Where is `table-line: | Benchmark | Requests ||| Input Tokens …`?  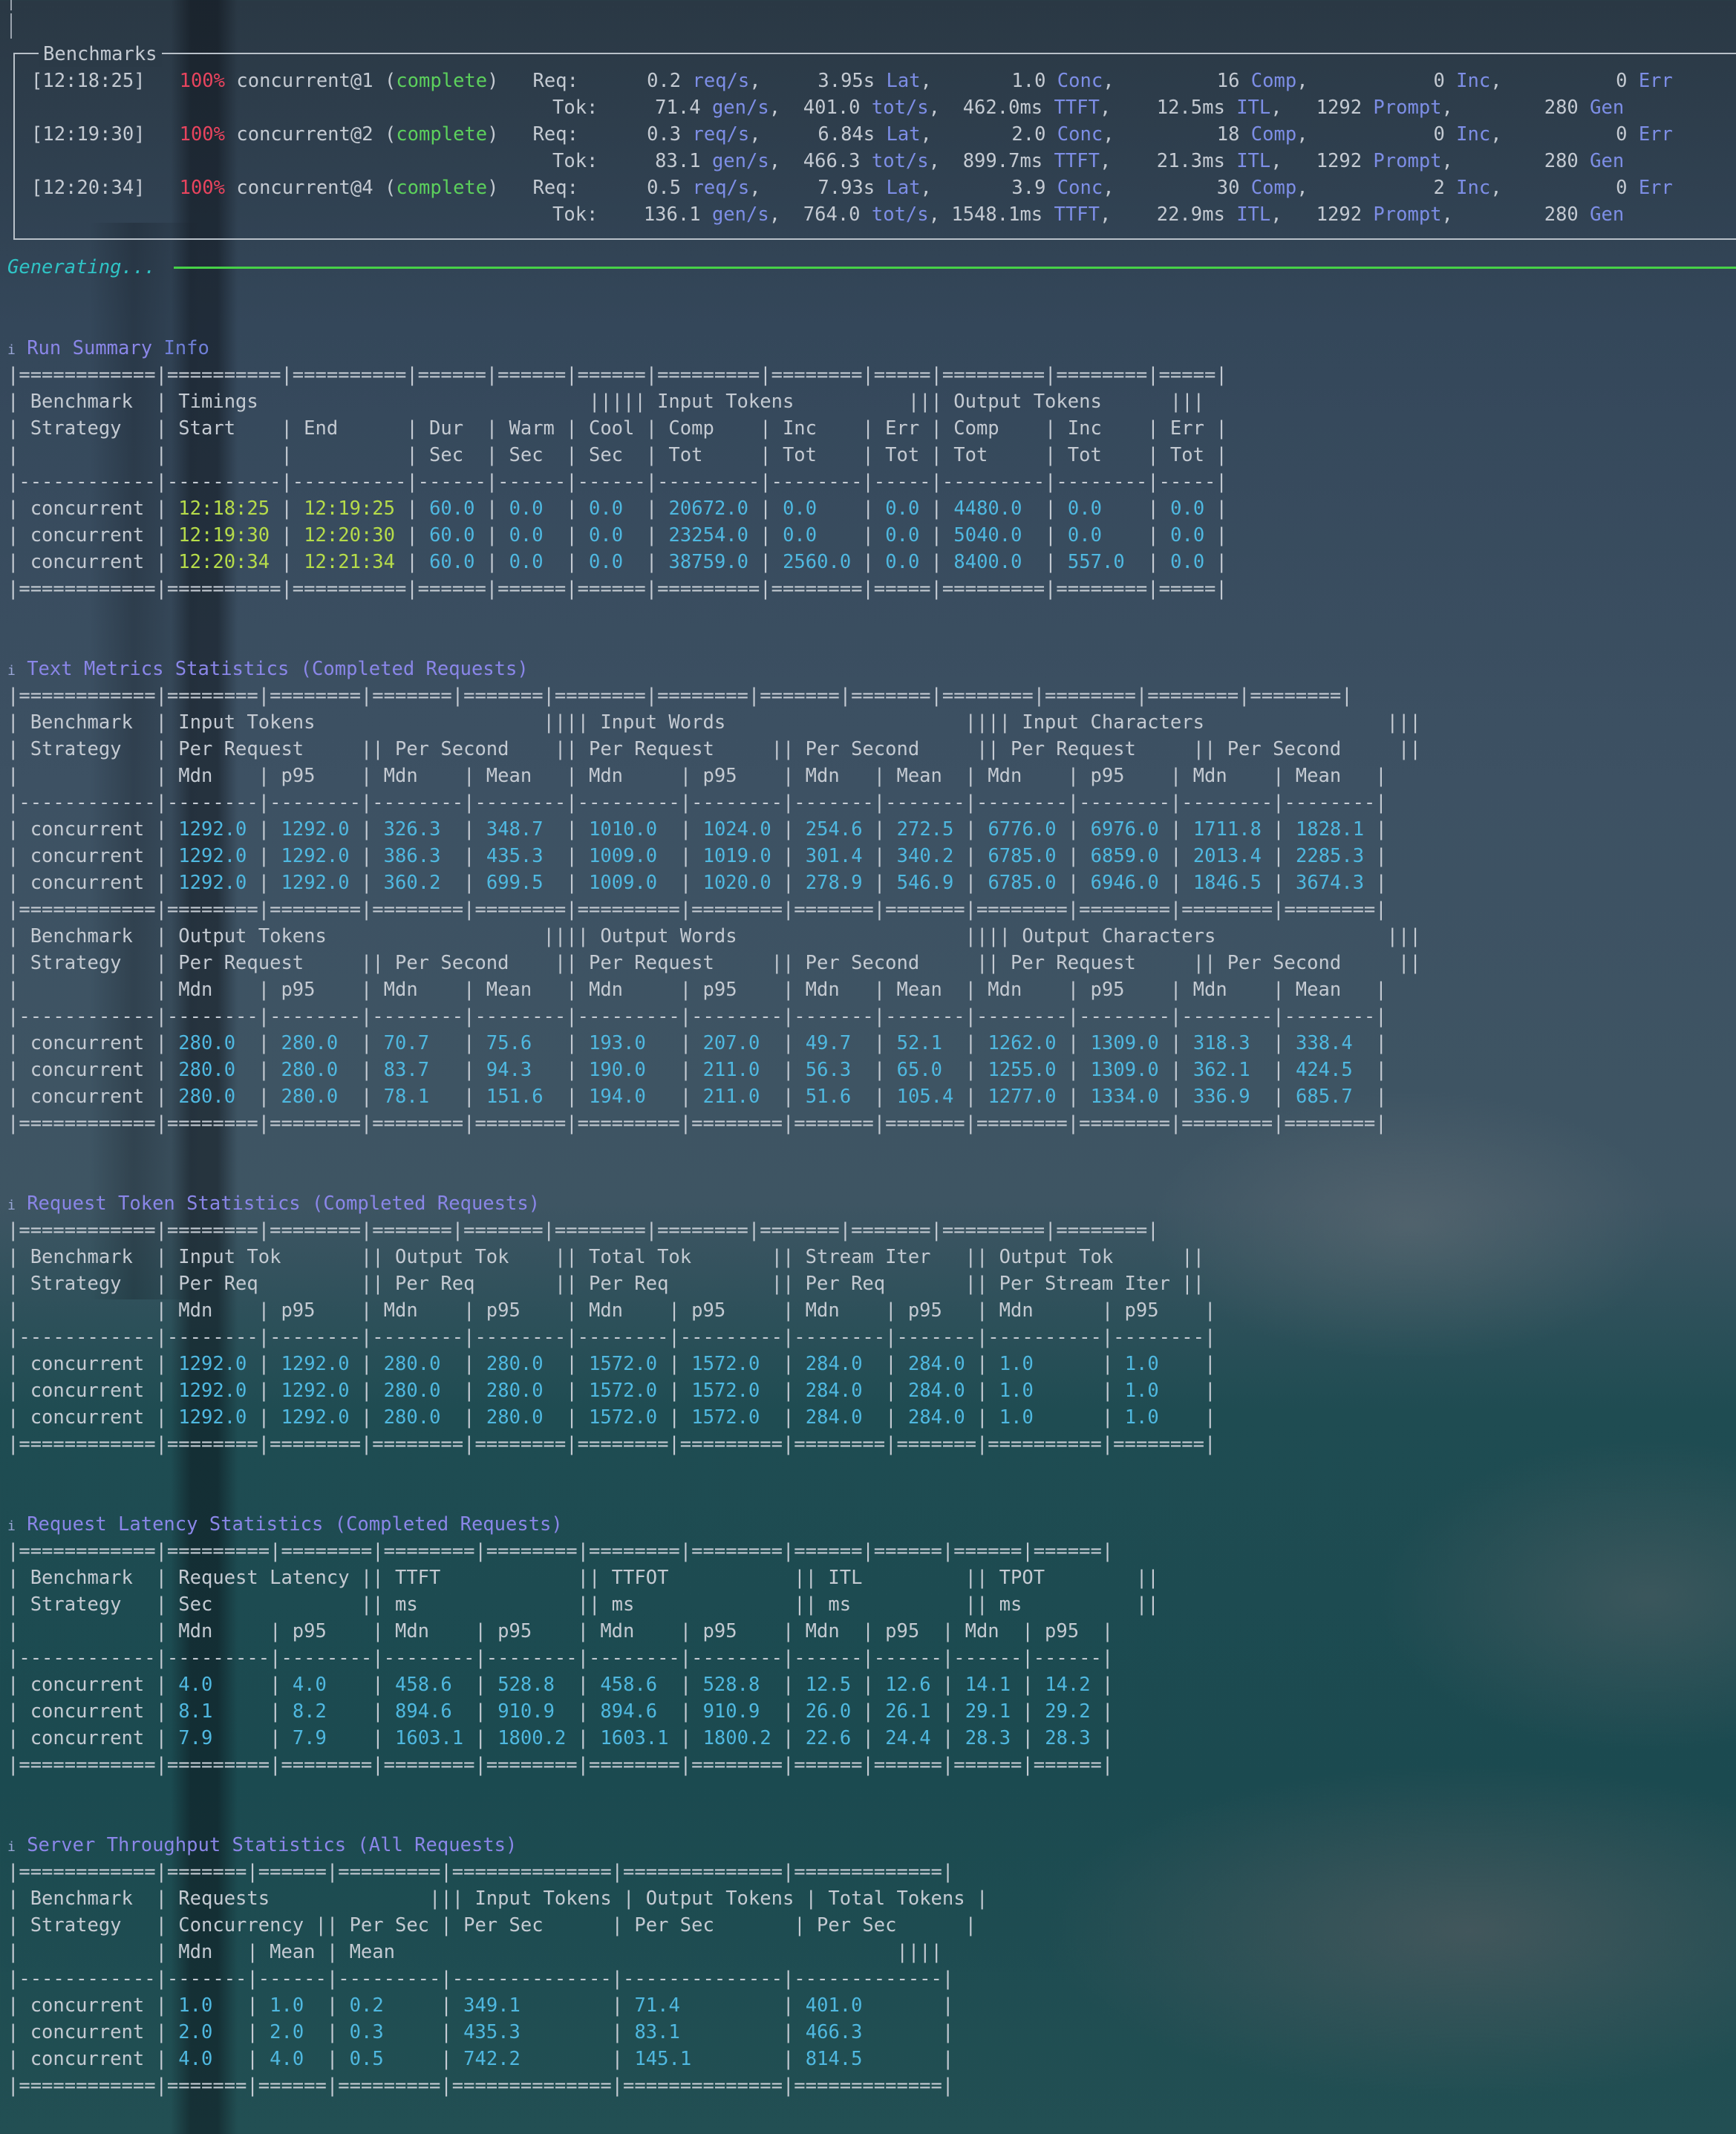
table-line: | Benchmark | Requests ||| Input Tokens … is located at coordinates (497, 1898).